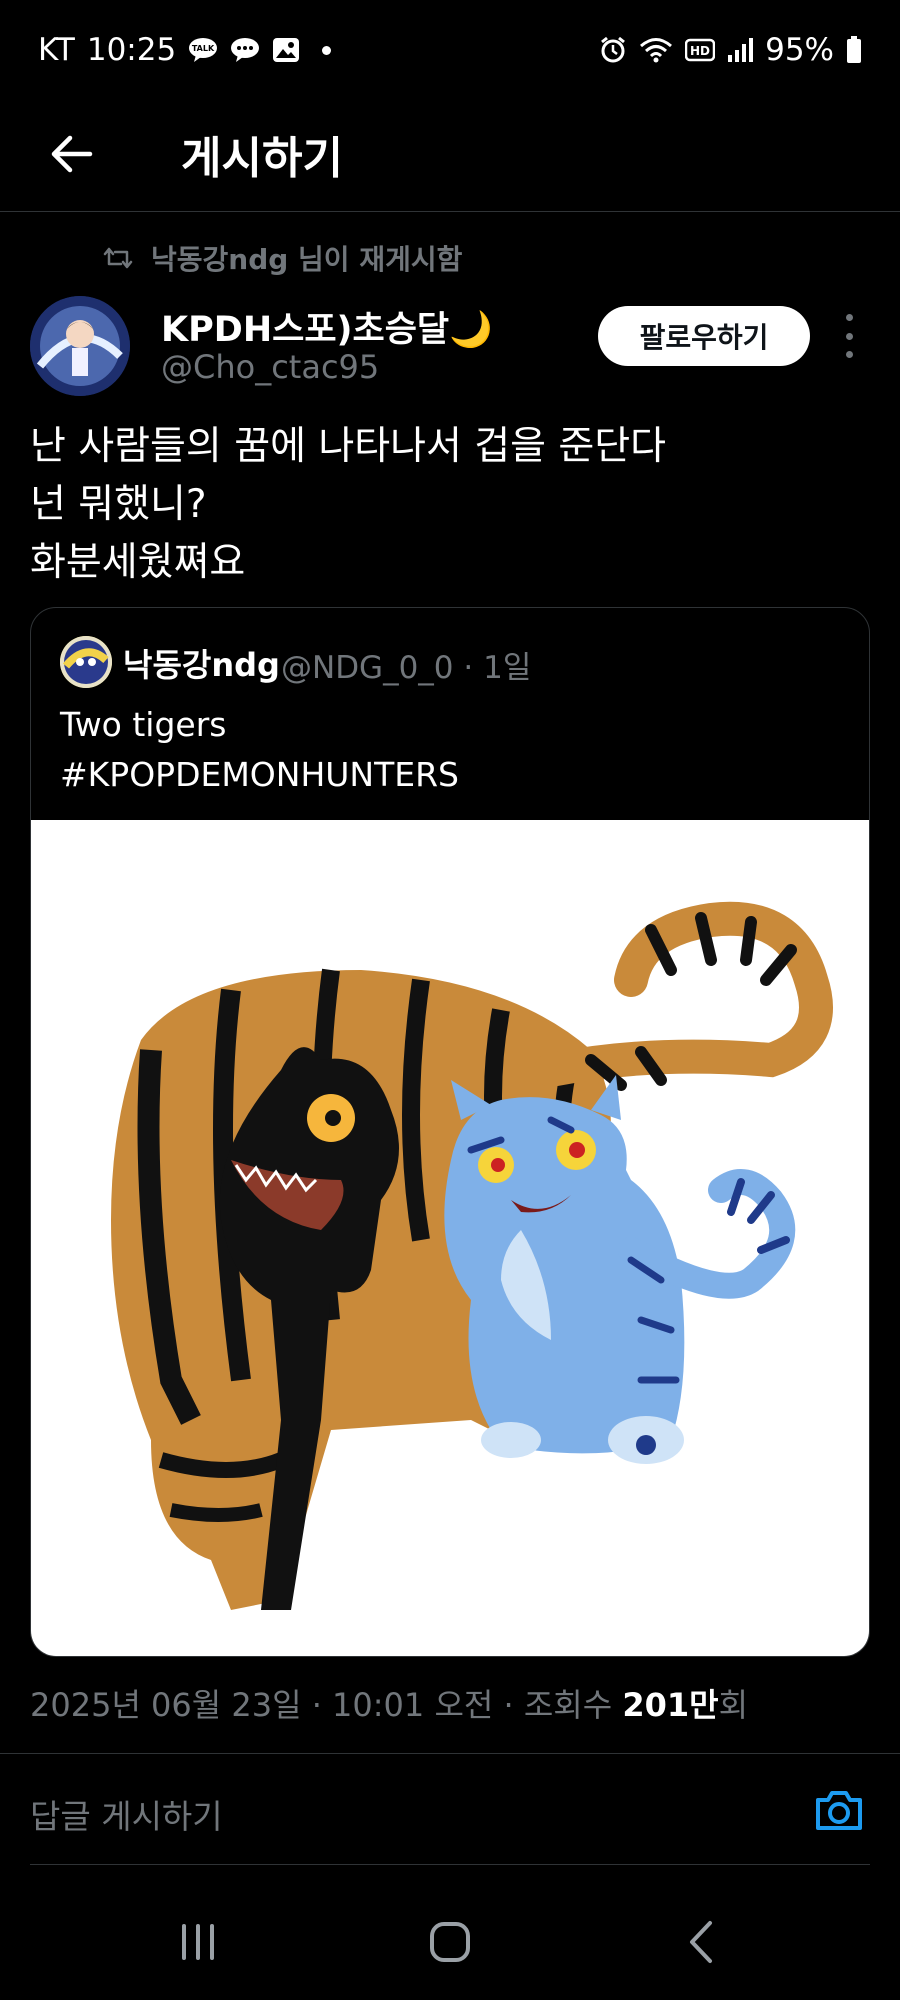 This screenshot has height=2000, width=900. Describe the element at coordinates (450, 156) in the screenshot. I see `app-bar: 게시하기` at that location.